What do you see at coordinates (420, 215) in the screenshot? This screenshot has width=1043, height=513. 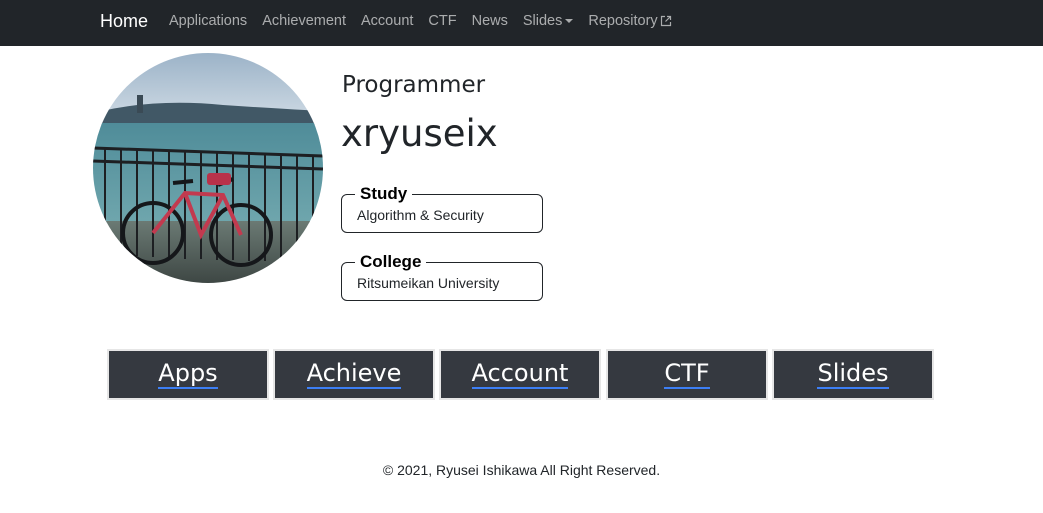 I see `study-value: Algorithm & Security` at bounding box center [420, 215].